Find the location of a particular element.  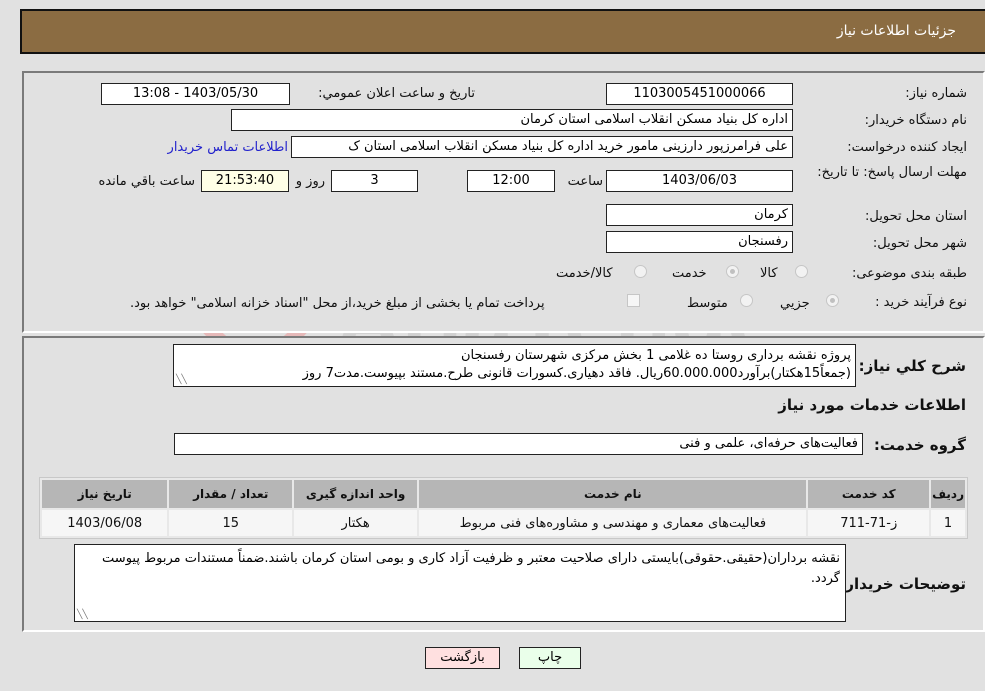

page-title: جزئیات اطلاعات نیاز is located at coordinates (896, 31).